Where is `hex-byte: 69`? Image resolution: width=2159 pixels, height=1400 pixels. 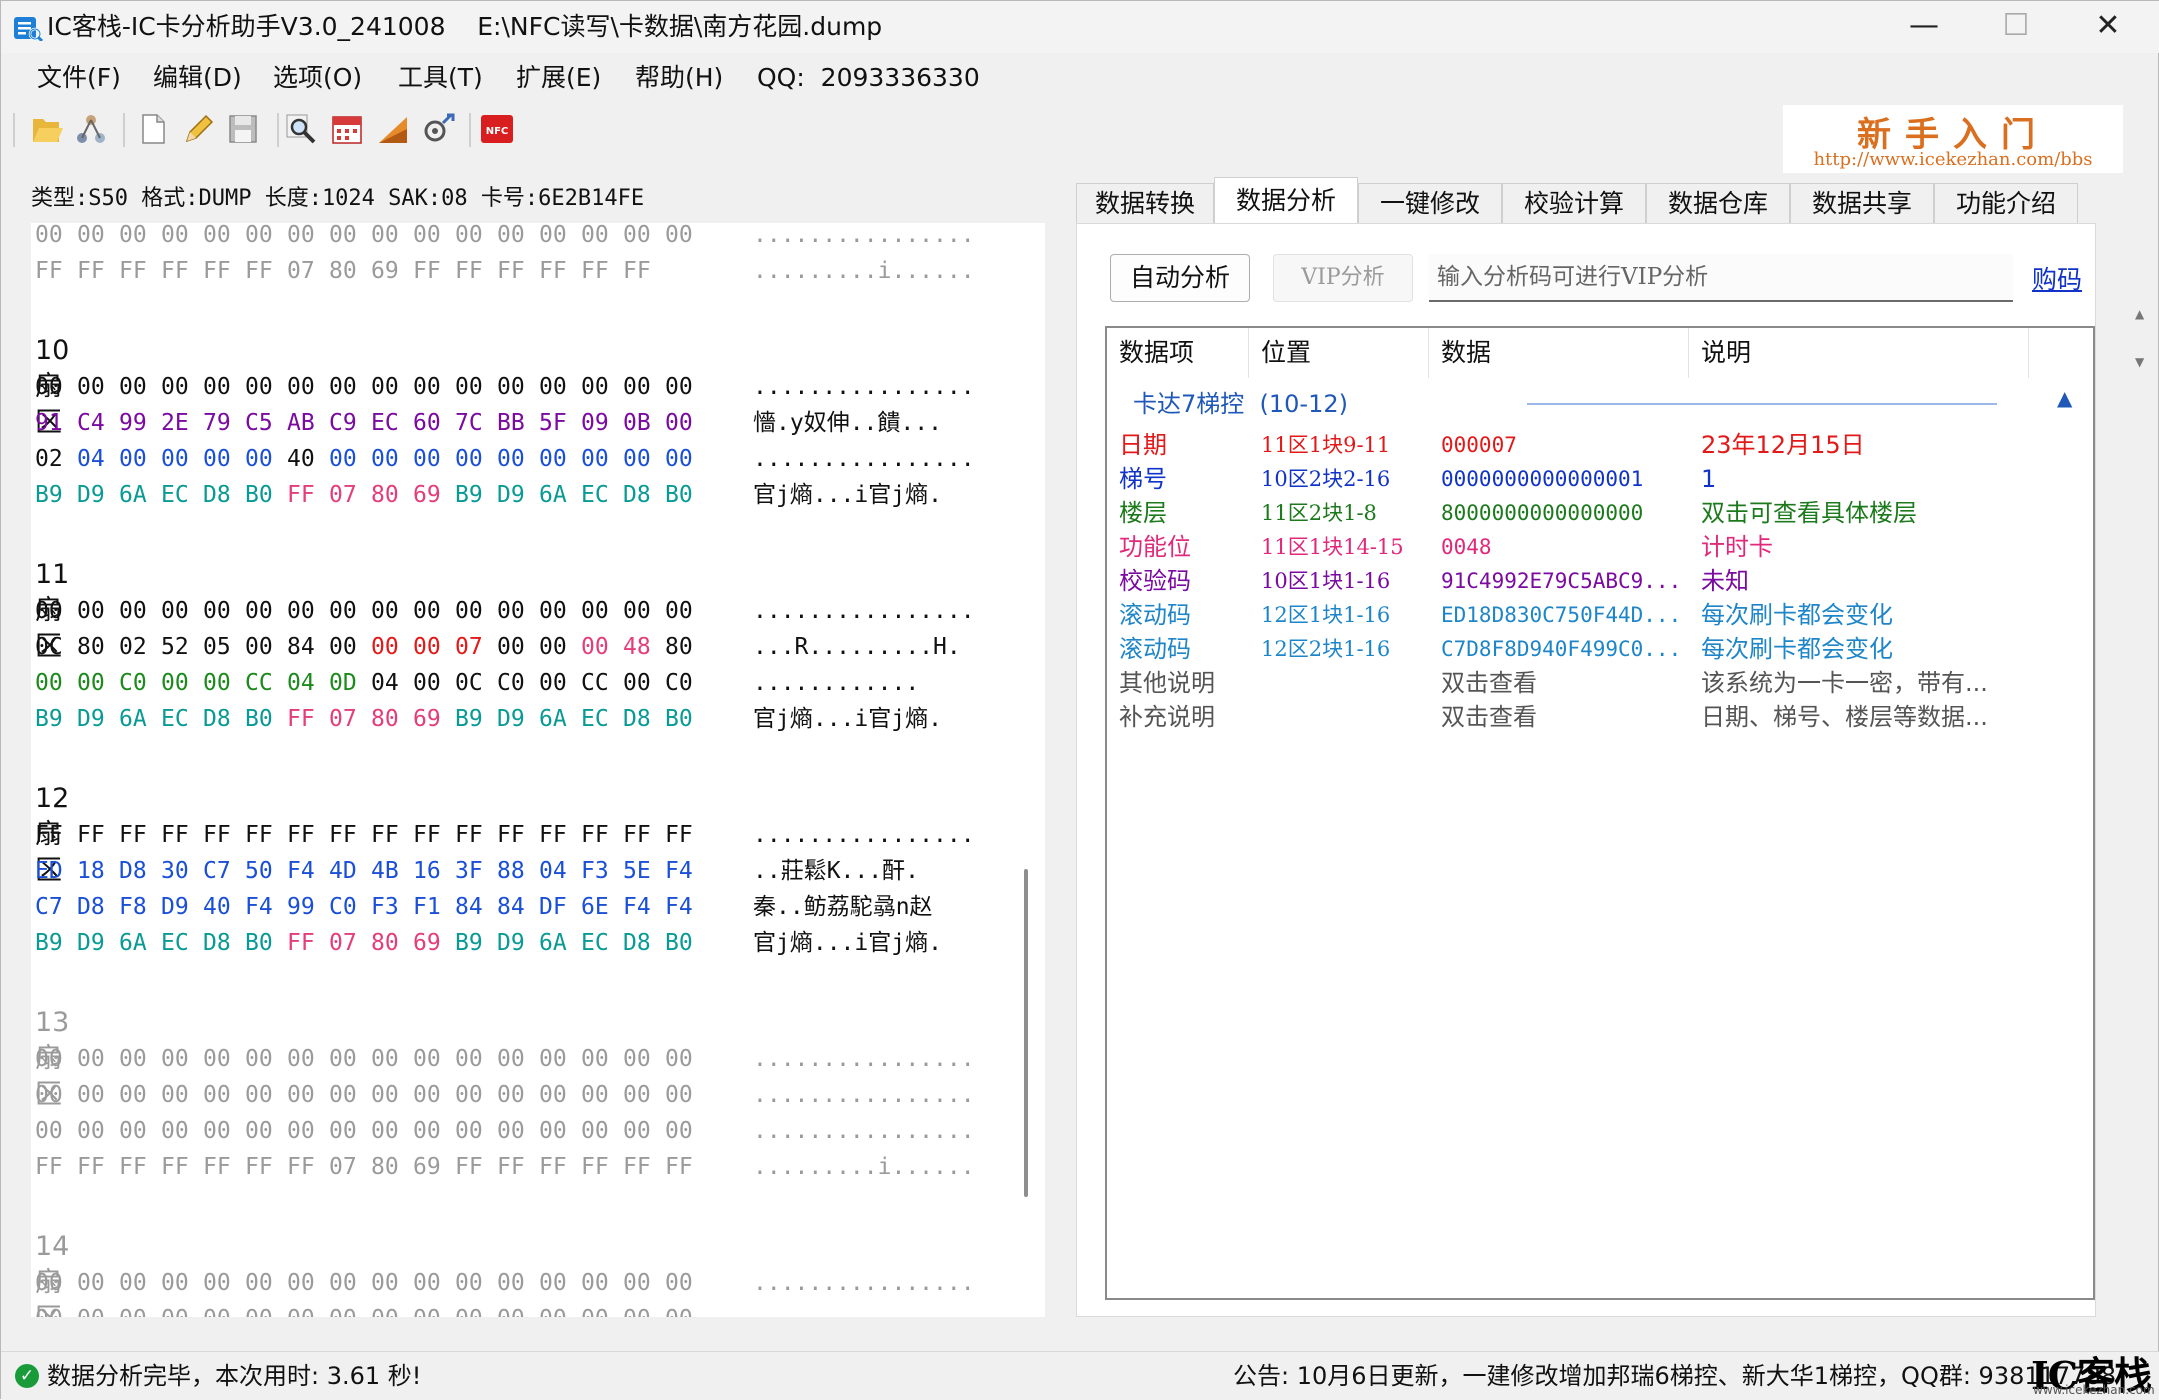
hex-byte: 69 is located at coordinates (392, 271).